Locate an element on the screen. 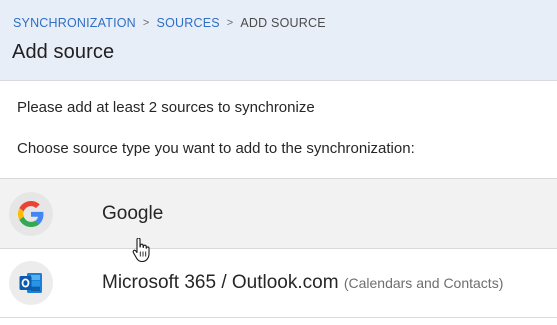 Image resolution: width=557 pixels, height=325 pixels. outlook-icon is located at coordinates (31, 283).